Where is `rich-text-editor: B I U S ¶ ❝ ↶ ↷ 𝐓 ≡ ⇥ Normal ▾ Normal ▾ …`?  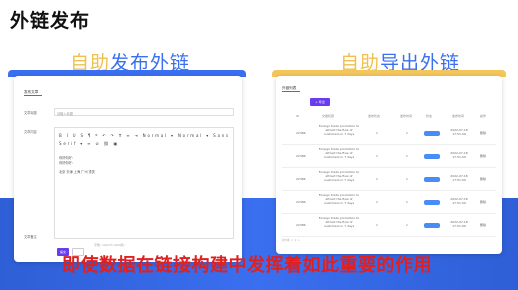 rich-text-editor: B I U S ¶ ❝ ↶ ↷ 𝐓 ≡ ⇥ Normal ▾ Normal ▾ … is located at coordinates (144, 183).